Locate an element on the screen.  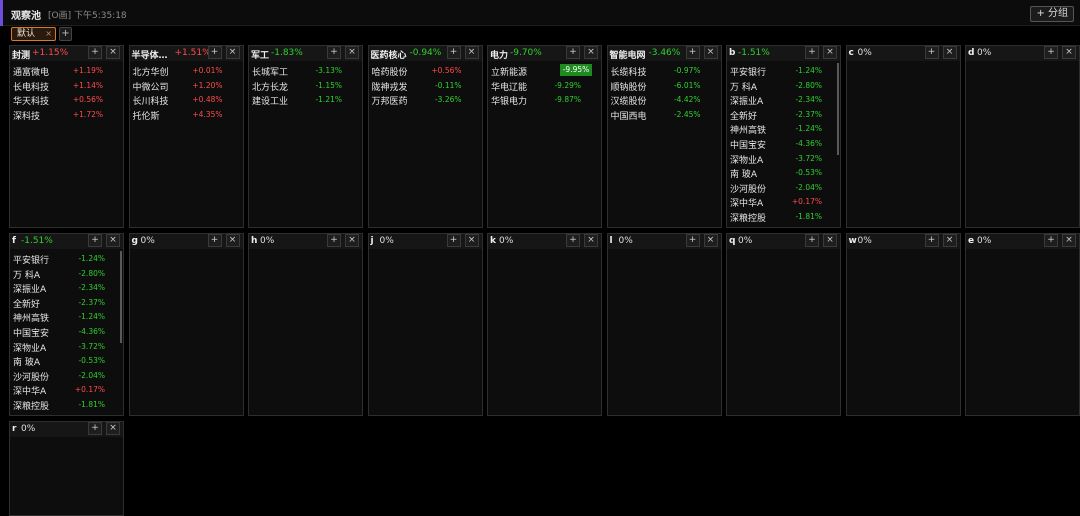
panel-name: 电力 is located at coordinates (499, 54).